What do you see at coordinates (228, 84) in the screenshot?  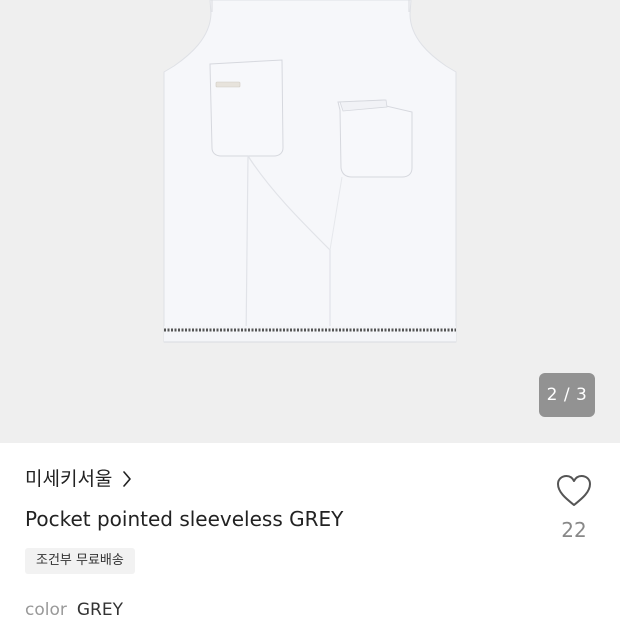 I see `pocket-label` at bounding box center [228, 84].